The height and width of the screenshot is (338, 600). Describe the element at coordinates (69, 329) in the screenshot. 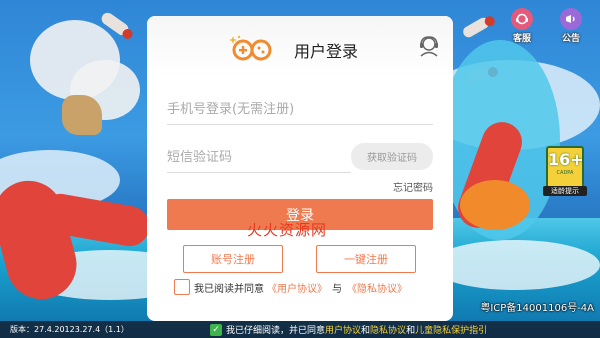

I see `version-text: 版本：27.4.20123.27.4（1.1）` at that location.